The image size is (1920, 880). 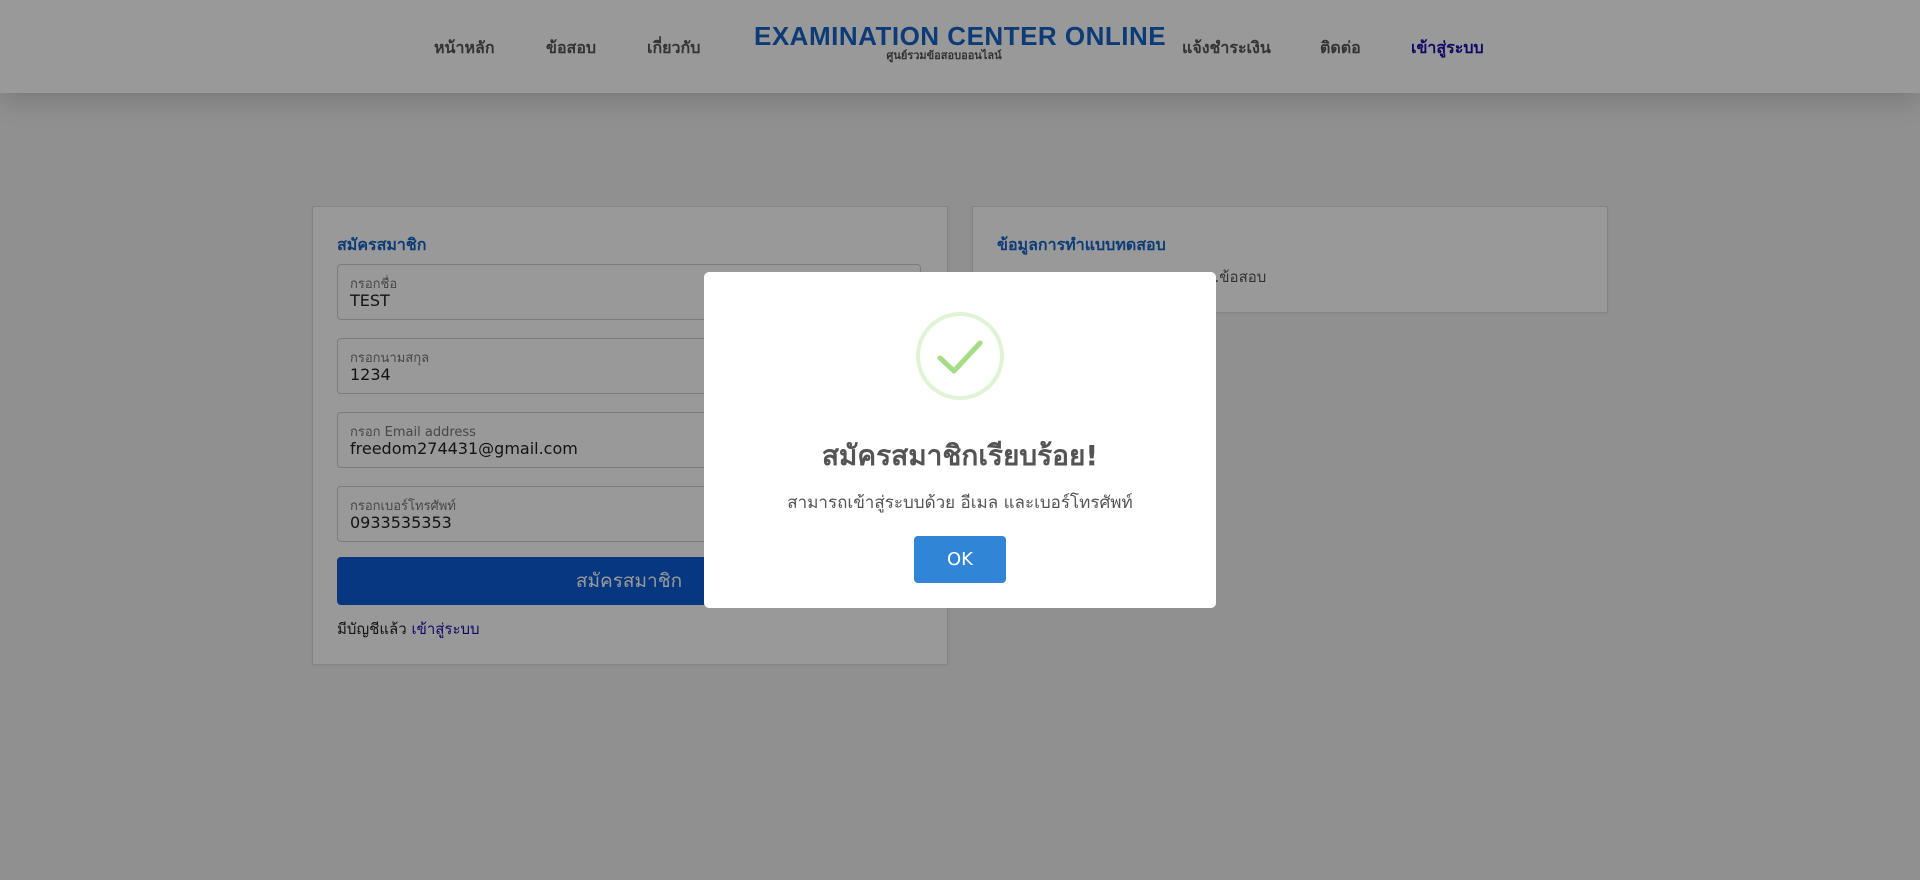 I want to click on success-check-icon, so click(x=960, y=356).